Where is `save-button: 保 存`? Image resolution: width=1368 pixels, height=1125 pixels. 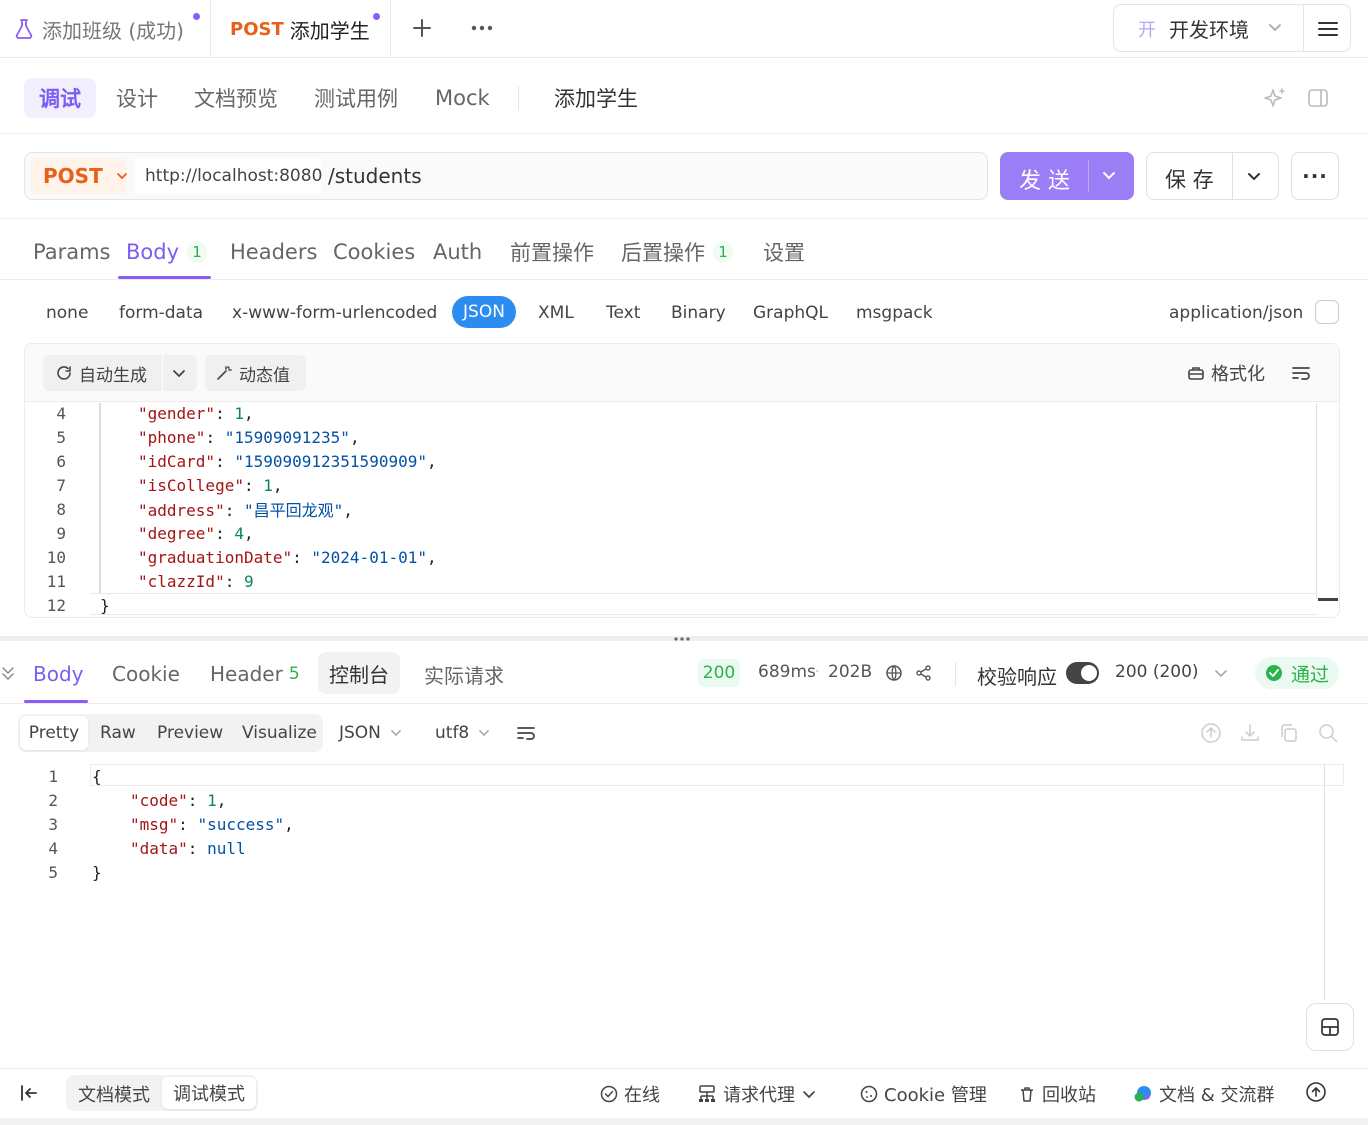
save-button: 保 存 is located at coordinates (1212, 176).